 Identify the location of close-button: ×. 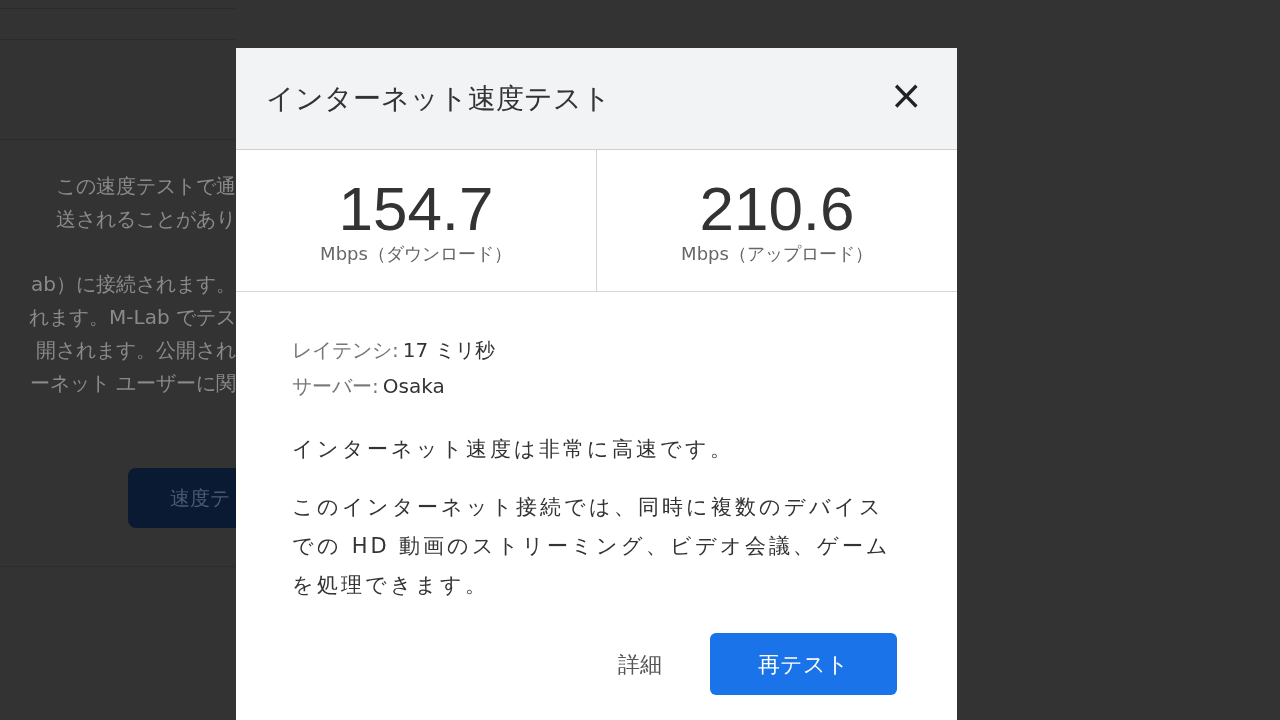
(906, 94).